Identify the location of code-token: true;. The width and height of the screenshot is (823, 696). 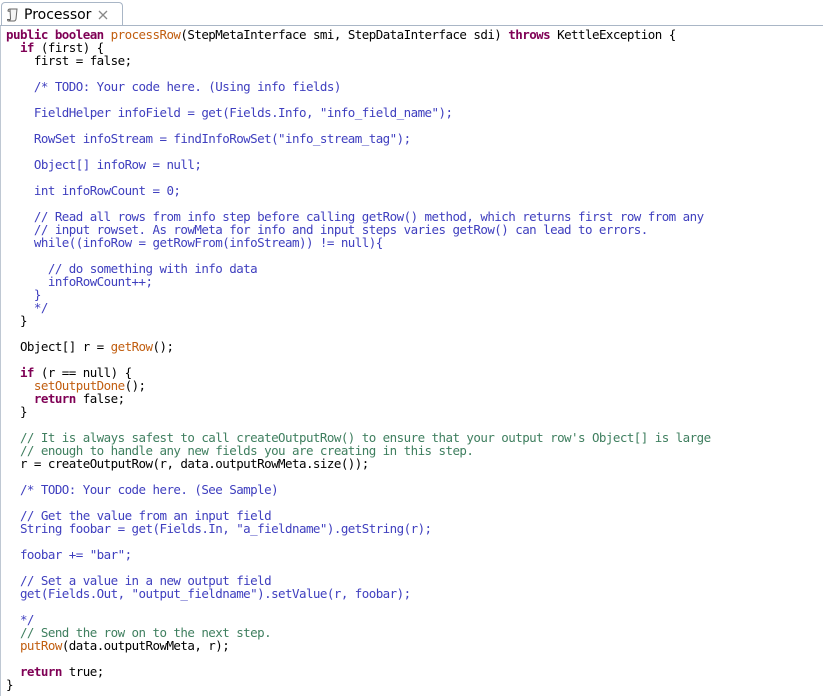
(82, 671).